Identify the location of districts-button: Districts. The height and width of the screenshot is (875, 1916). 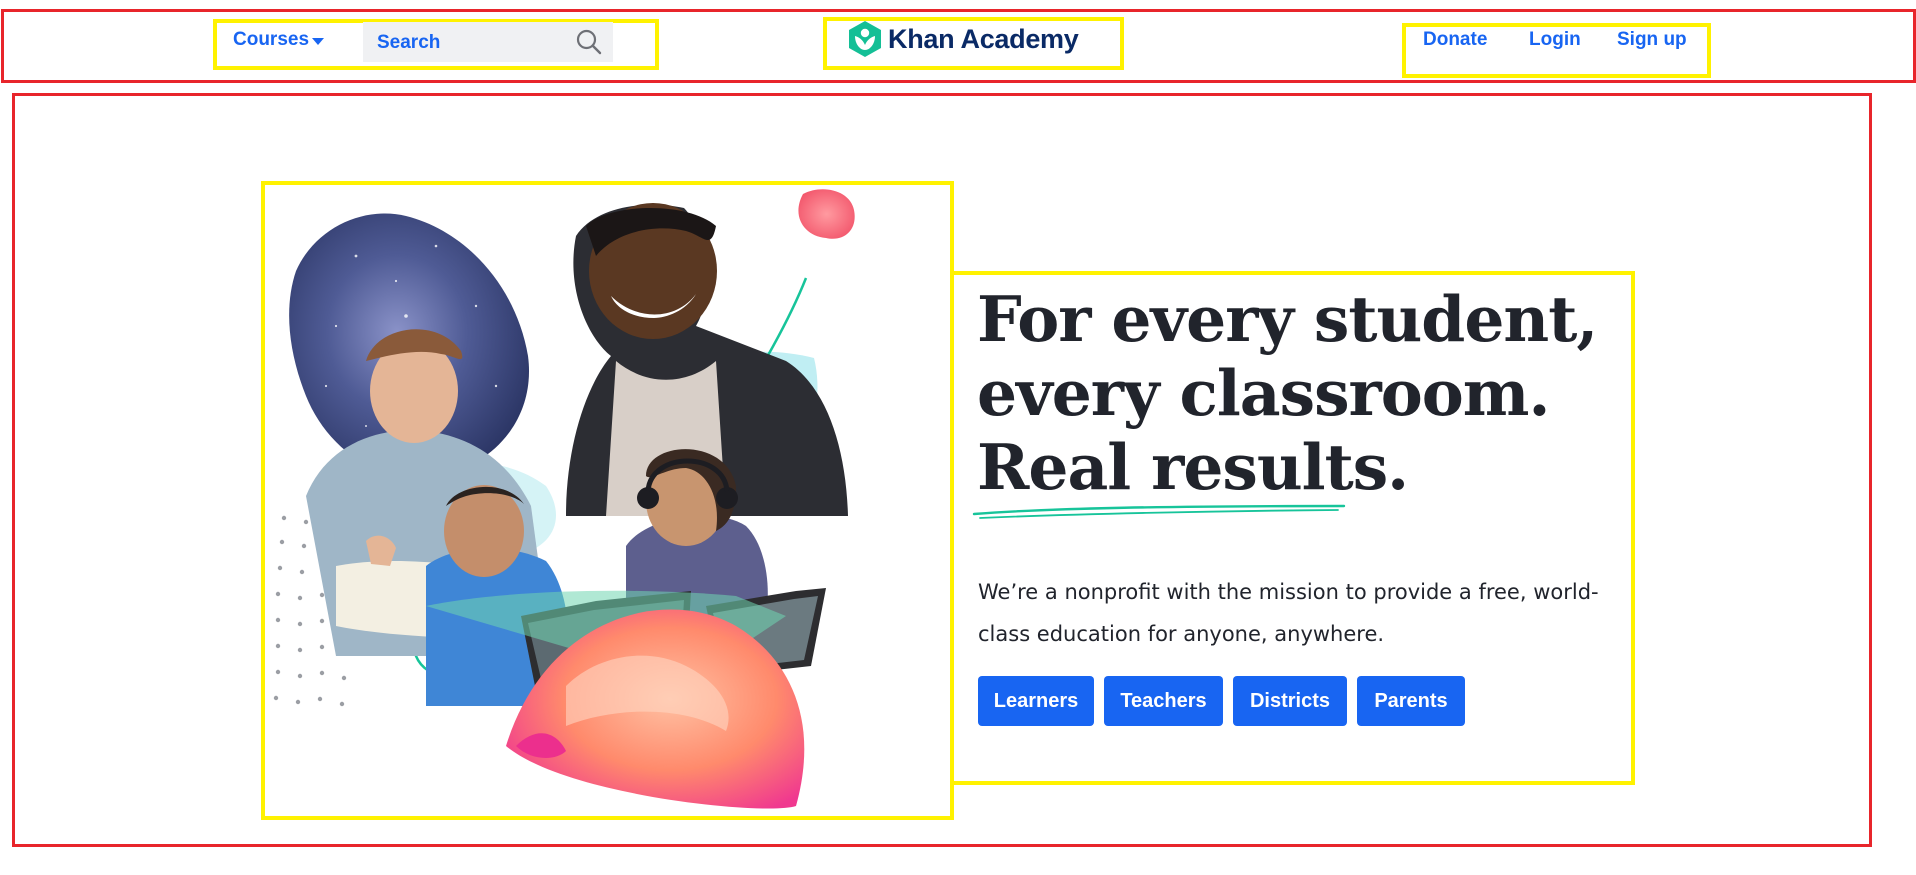
(1290, 701).